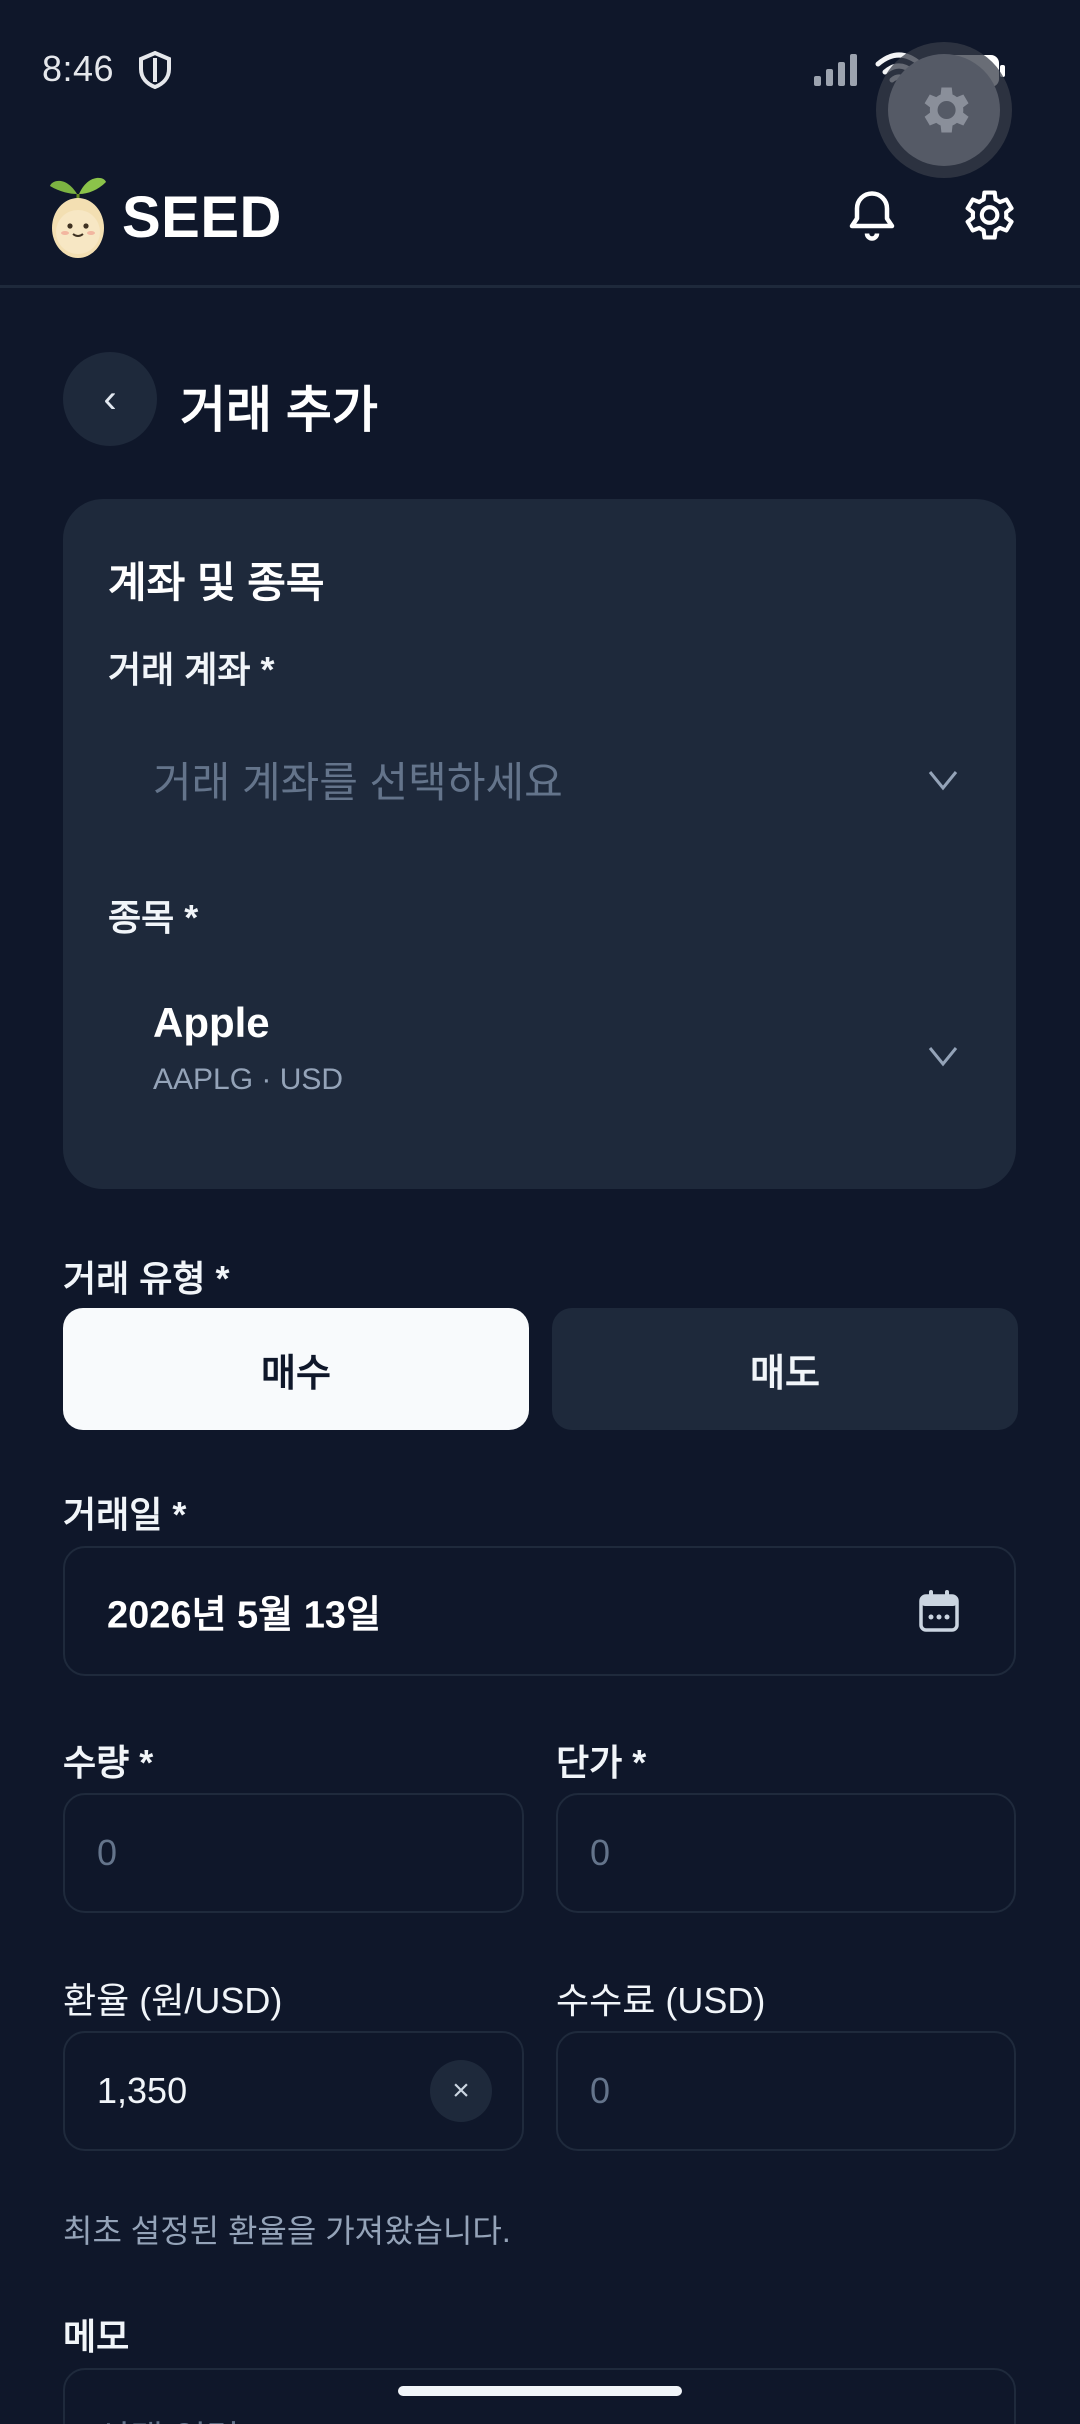 The image size is (1080, 2424). Describe the element at coordinates (96, 2336) in the screenshot. I see `memo-label: 메모` at that location.